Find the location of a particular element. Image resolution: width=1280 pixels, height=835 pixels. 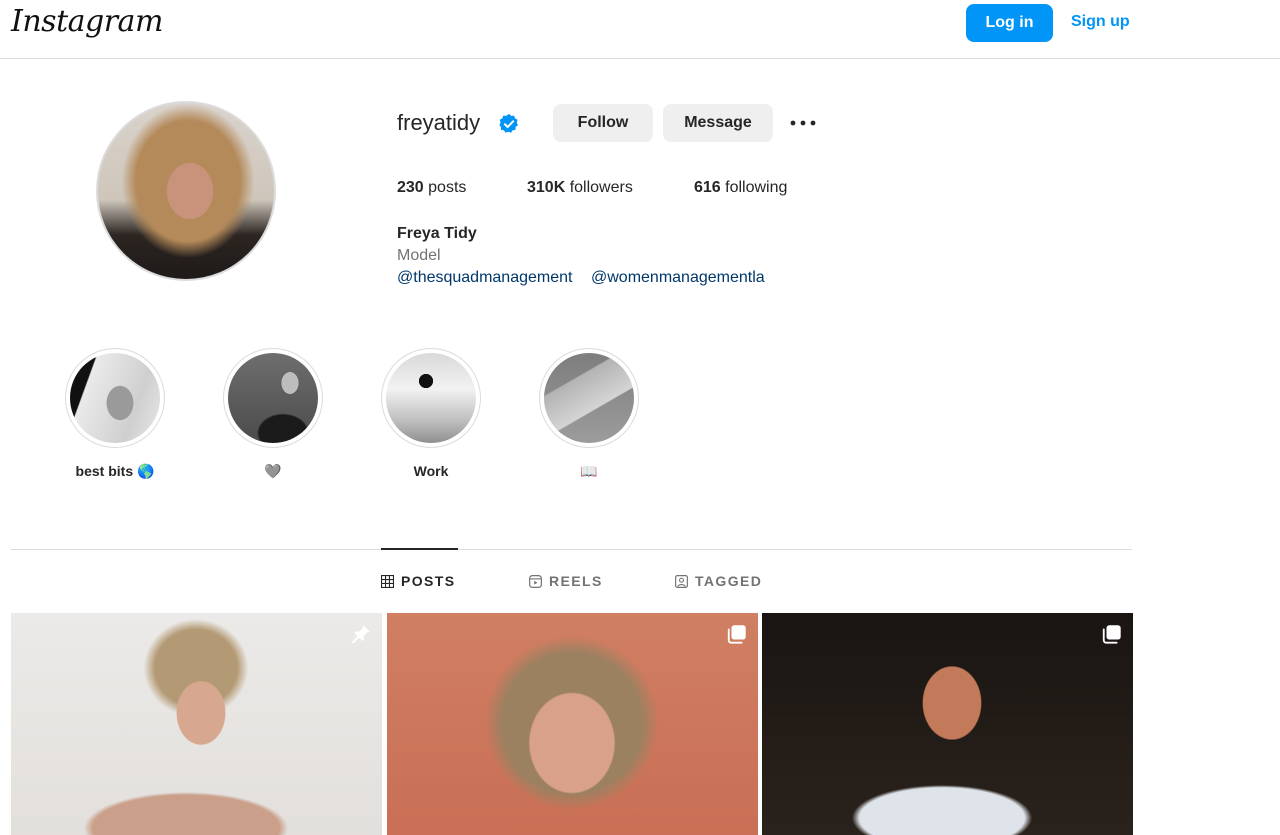

tab-reels: REELS is located at coordinates (566, 581).